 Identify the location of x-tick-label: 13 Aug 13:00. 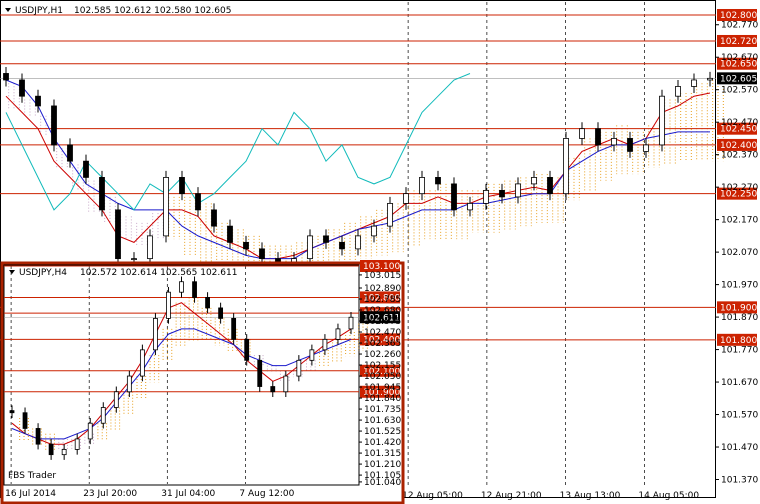
(590, 496).